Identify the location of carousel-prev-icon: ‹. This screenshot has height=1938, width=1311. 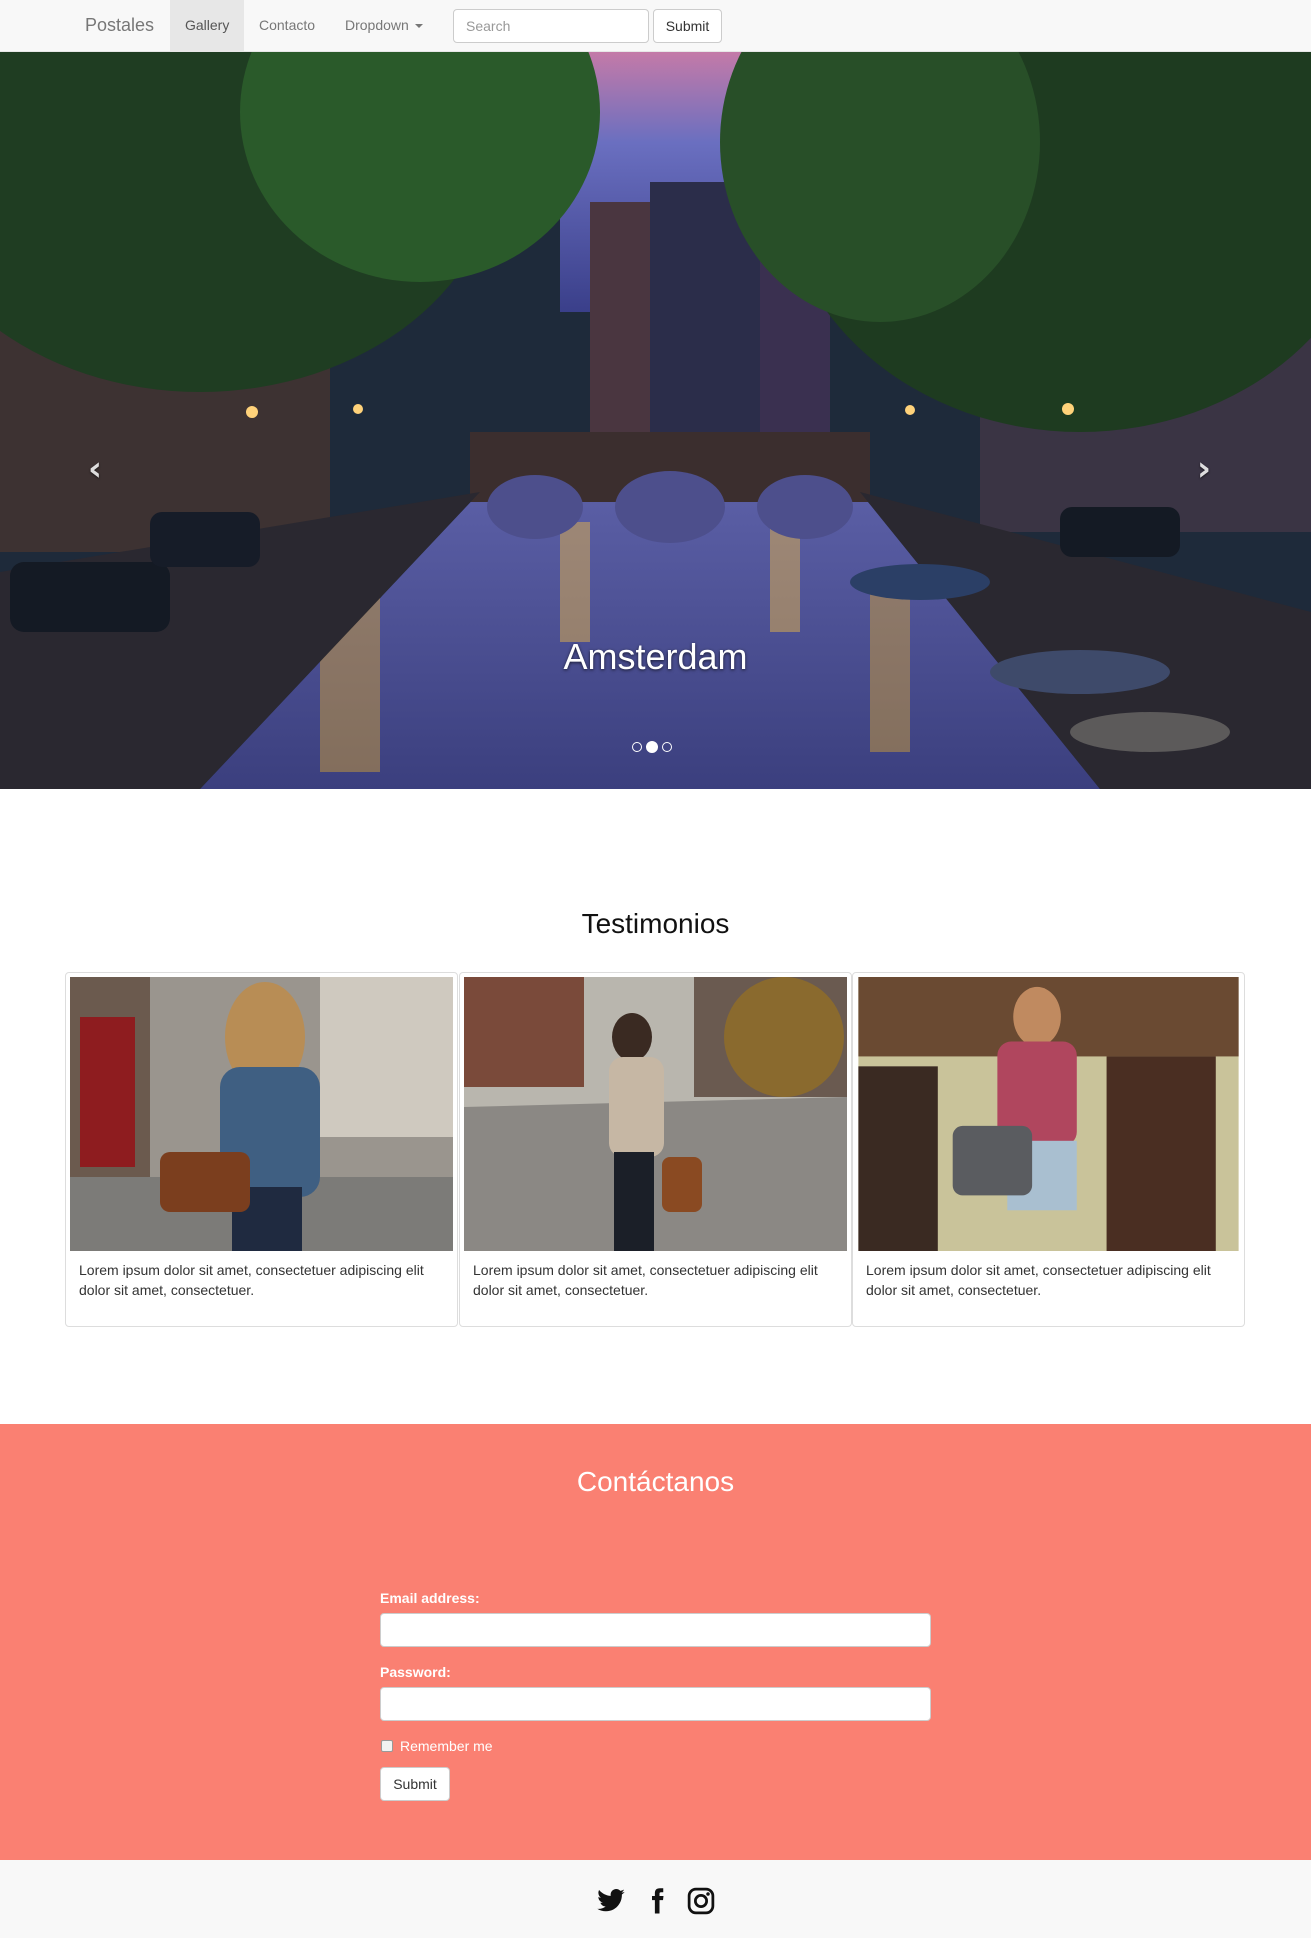
(95, 469).